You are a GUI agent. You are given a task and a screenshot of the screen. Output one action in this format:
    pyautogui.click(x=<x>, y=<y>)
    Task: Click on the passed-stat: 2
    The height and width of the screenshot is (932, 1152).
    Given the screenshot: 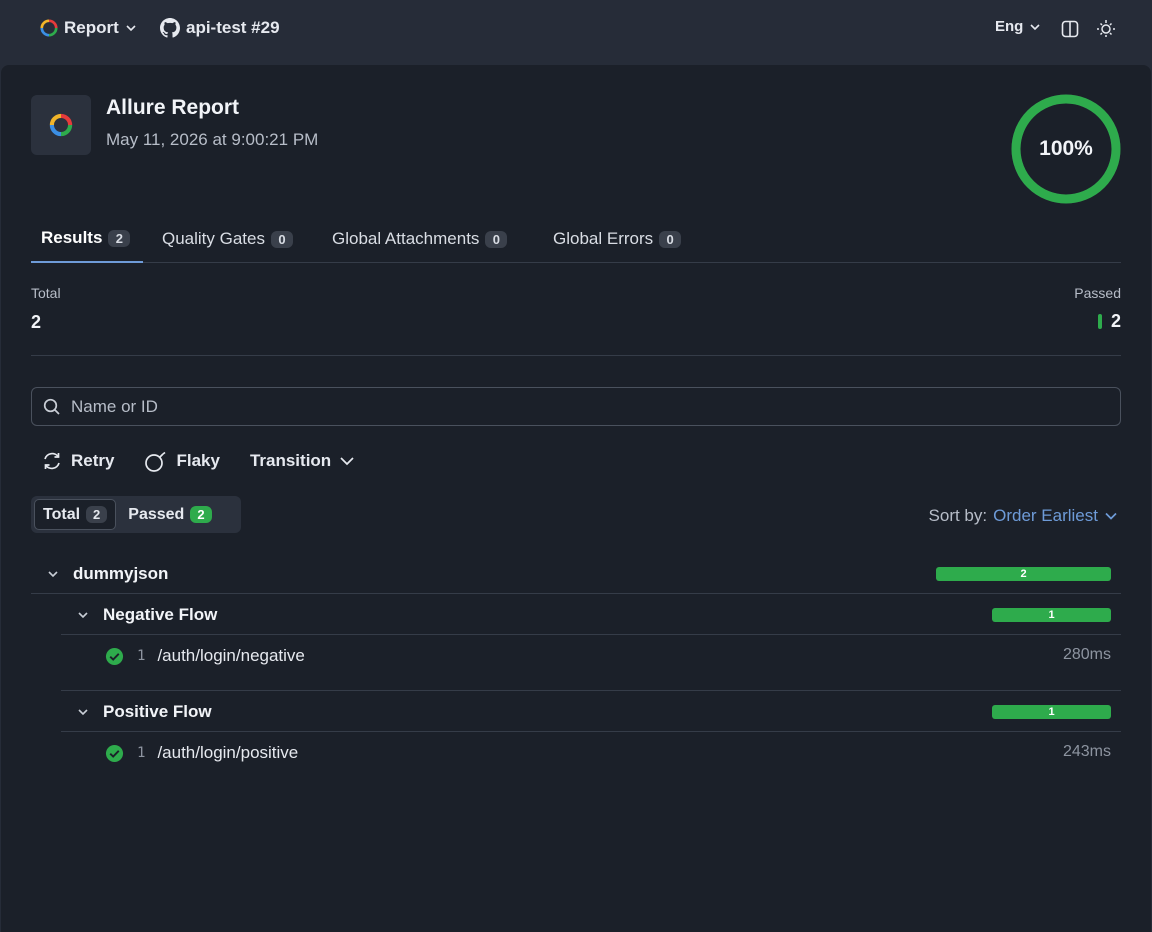 What is the action you would take?
    pyautogui.click(x=1109, y=321)
    